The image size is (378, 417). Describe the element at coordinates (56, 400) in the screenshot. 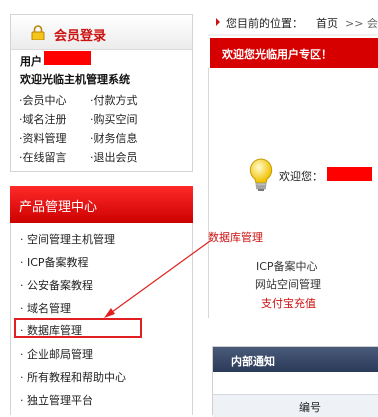

I see `menu-item-admin-platform: · 独立管理平台` at that location.